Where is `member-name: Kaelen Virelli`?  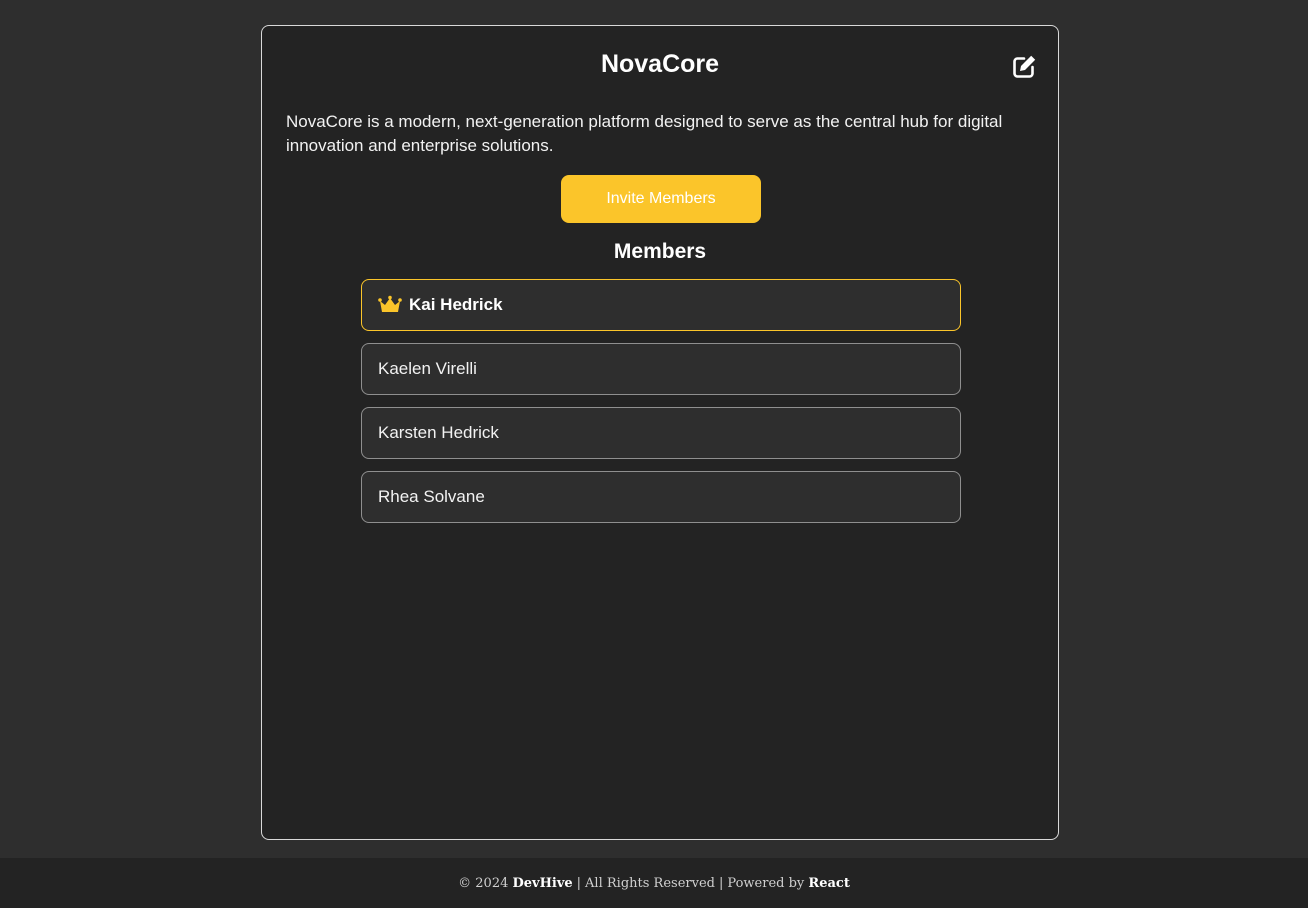 member-name: Kaelen Virelli is located at coordinates (427, 368).